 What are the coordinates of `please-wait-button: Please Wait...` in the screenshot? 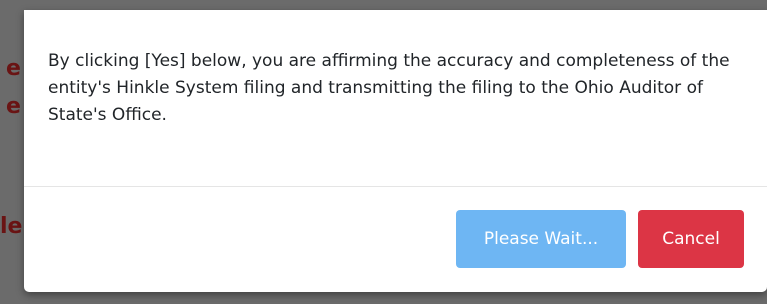 It's located at (541, 239).